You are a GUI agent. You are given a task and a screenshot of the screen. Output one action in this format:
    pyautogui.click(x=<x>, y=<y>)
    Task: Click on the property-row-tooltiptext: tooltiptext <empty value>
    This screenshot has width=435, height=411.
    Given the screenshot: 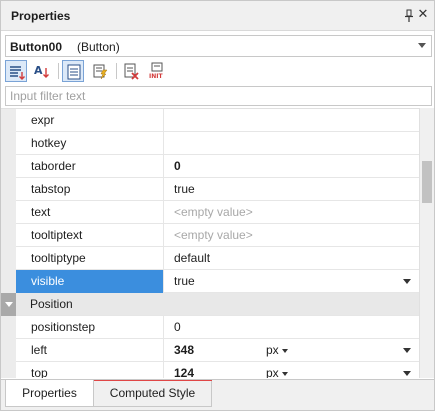 What is the action you would take?
    pyautogui.click(x=210, y=235)
    